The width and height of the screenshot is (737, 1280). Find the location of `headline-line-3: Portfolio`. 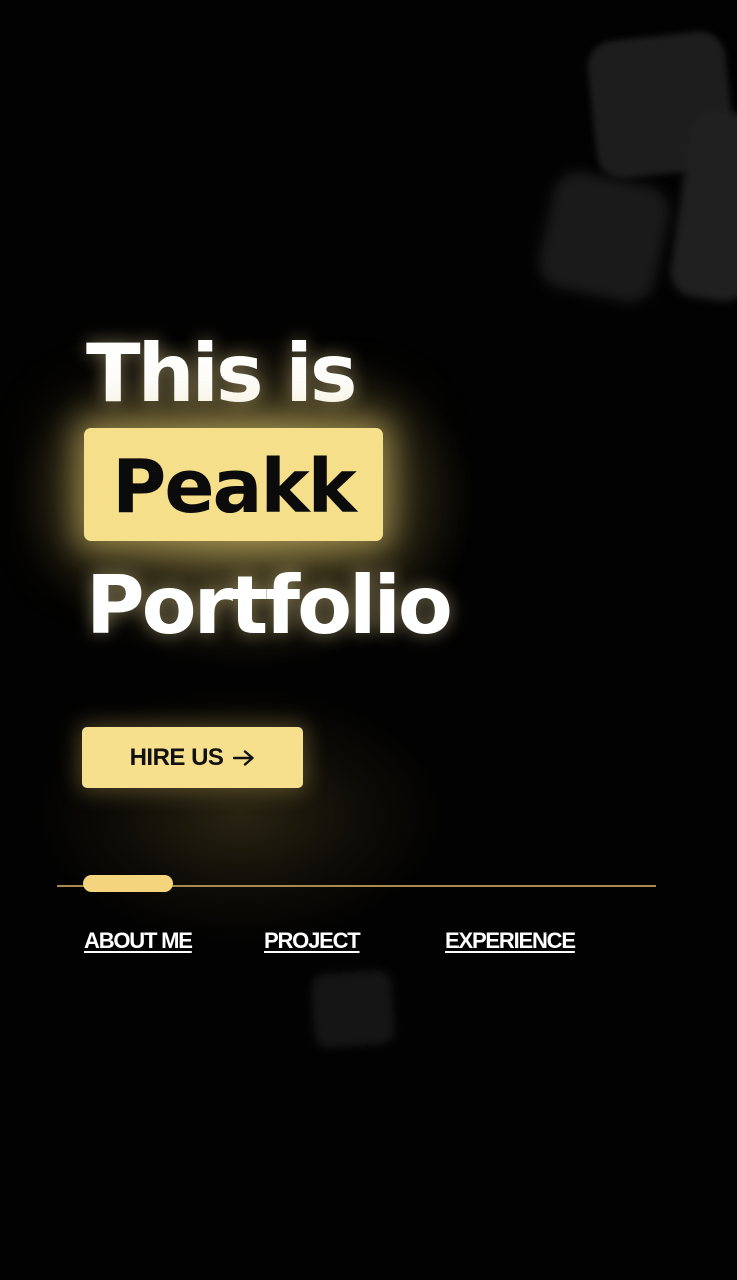

headline-line-3: Portfolio is located at coordinates (269, 605).